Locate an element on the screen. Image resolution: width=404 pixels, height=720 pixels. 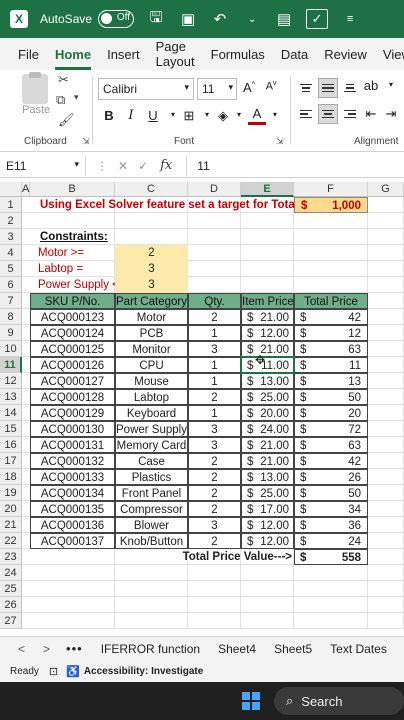
row-header-9: 9 is located at coordinates (11, 333).